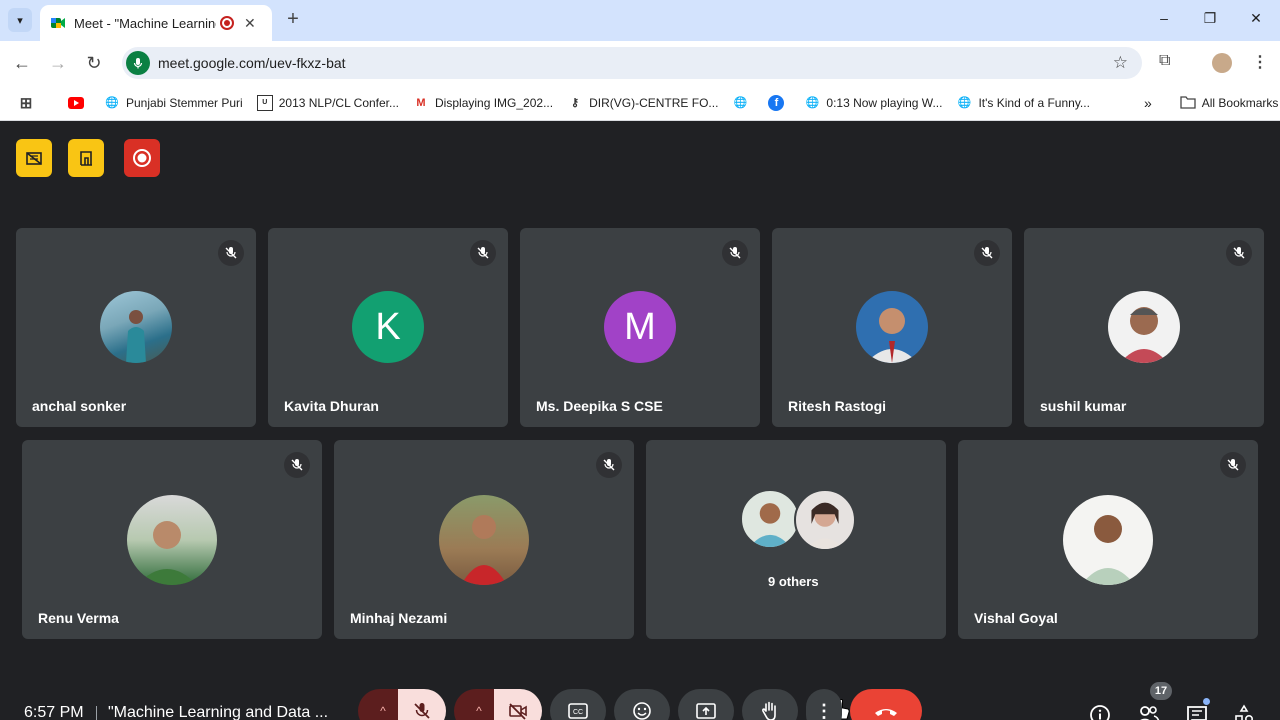  I want to click on more-options-button: ⋮, so click(824, 704).